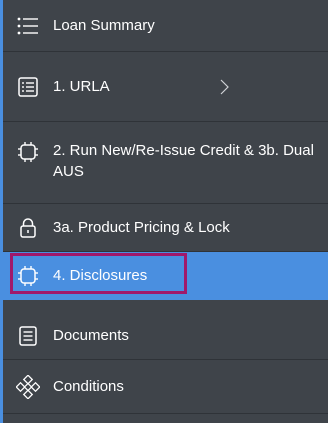  I want to click on conditions-icon, so click(28, 386).